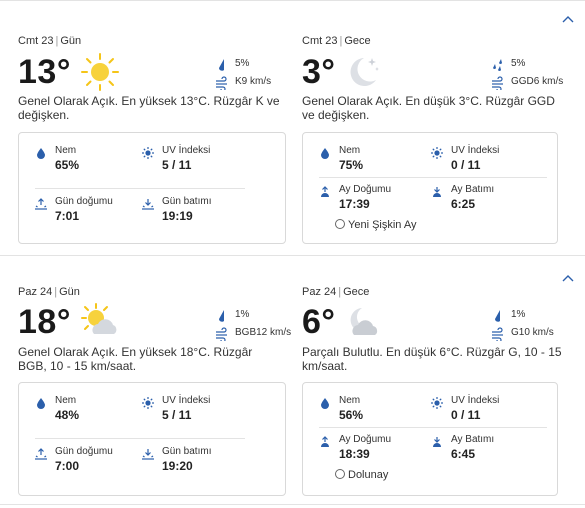  What do you see at coordinates (44, 322) in the screenshot?
I see `temperature: 18°` at bounding box center [44, 322].